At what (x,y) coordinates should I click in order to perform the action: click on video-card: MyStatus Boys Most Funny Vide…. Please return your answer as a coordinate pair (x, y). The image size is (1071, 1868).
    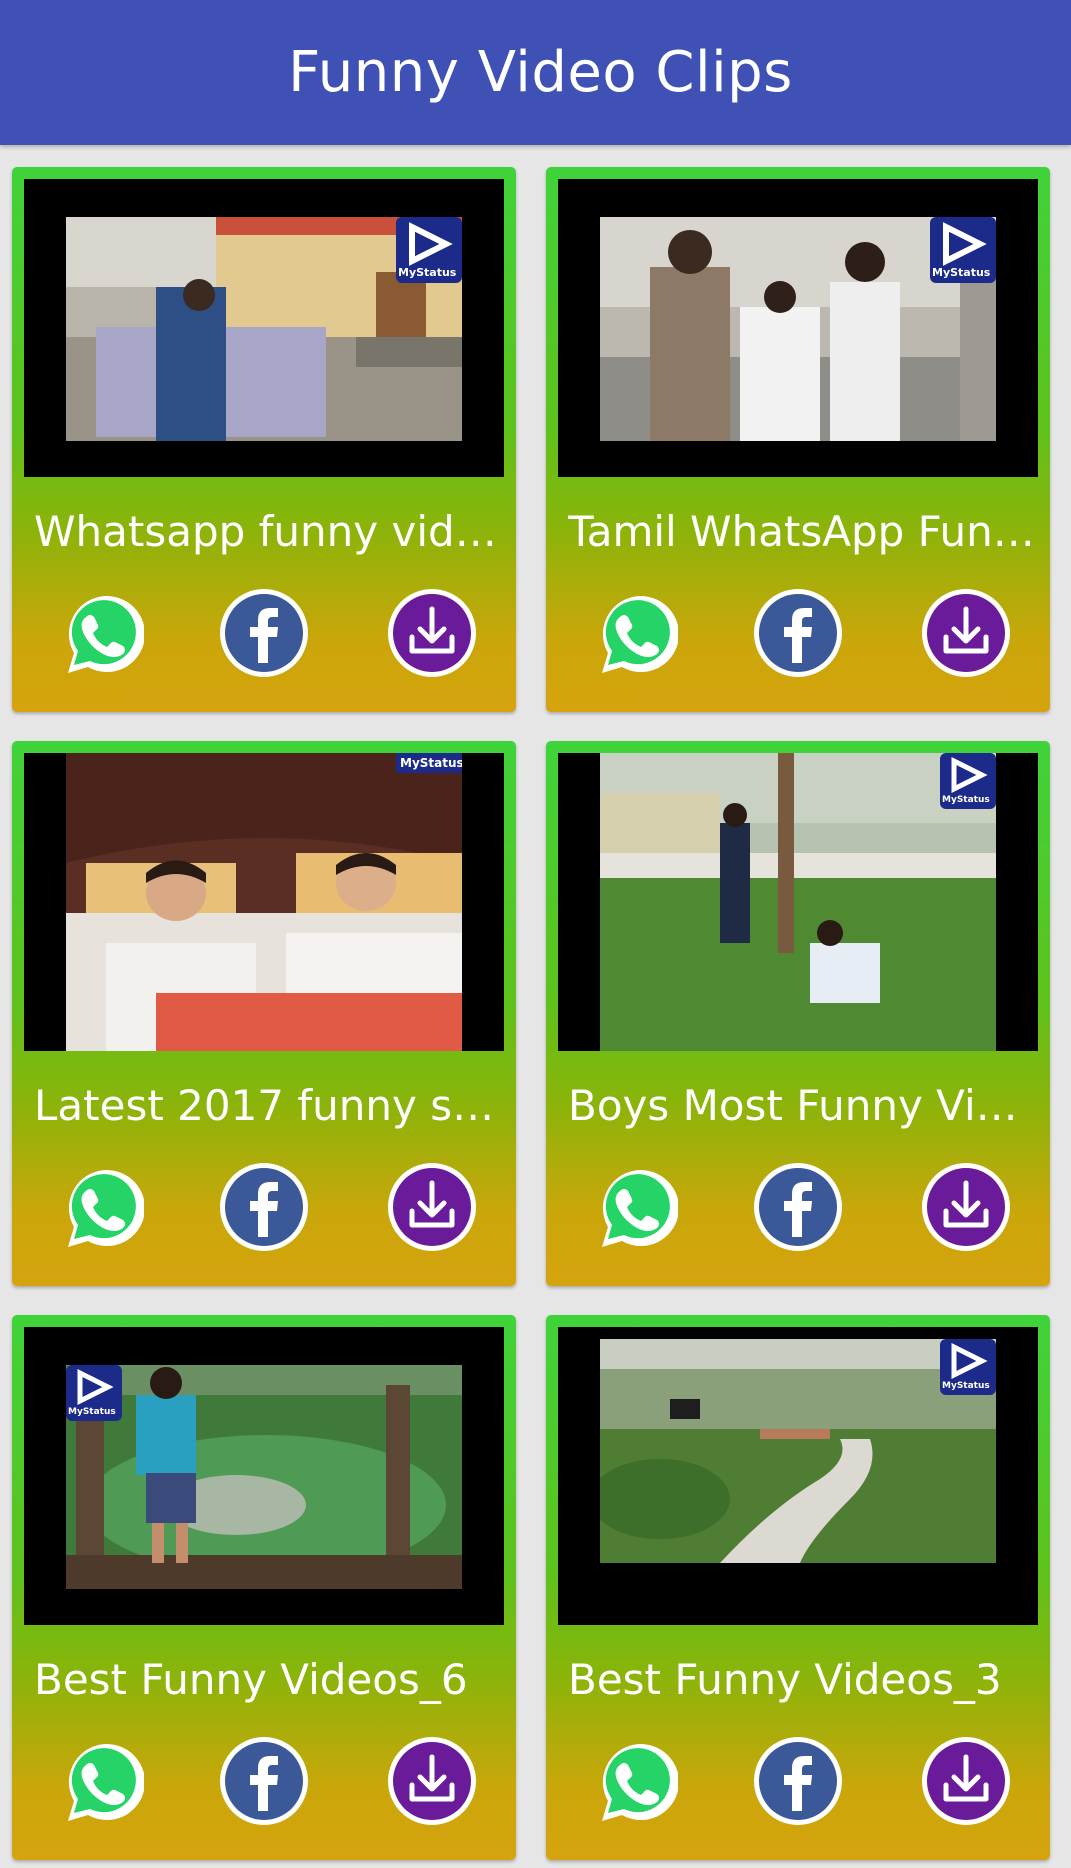
    Looking at the image, I should click on (798, 1013).